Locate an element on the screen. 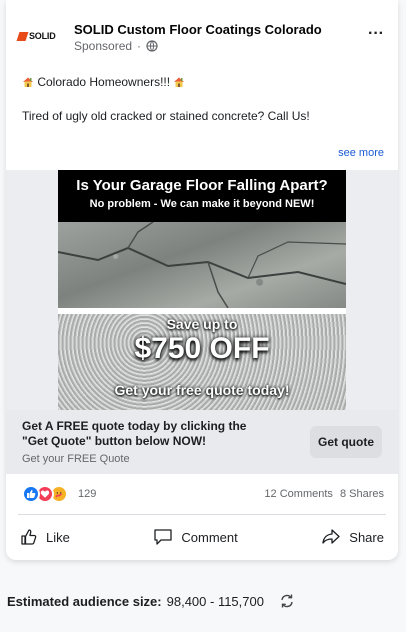 The width and height of the screenshot is (406, 632). post-actions: Like Comment Share is located at coordinates (202, 537).